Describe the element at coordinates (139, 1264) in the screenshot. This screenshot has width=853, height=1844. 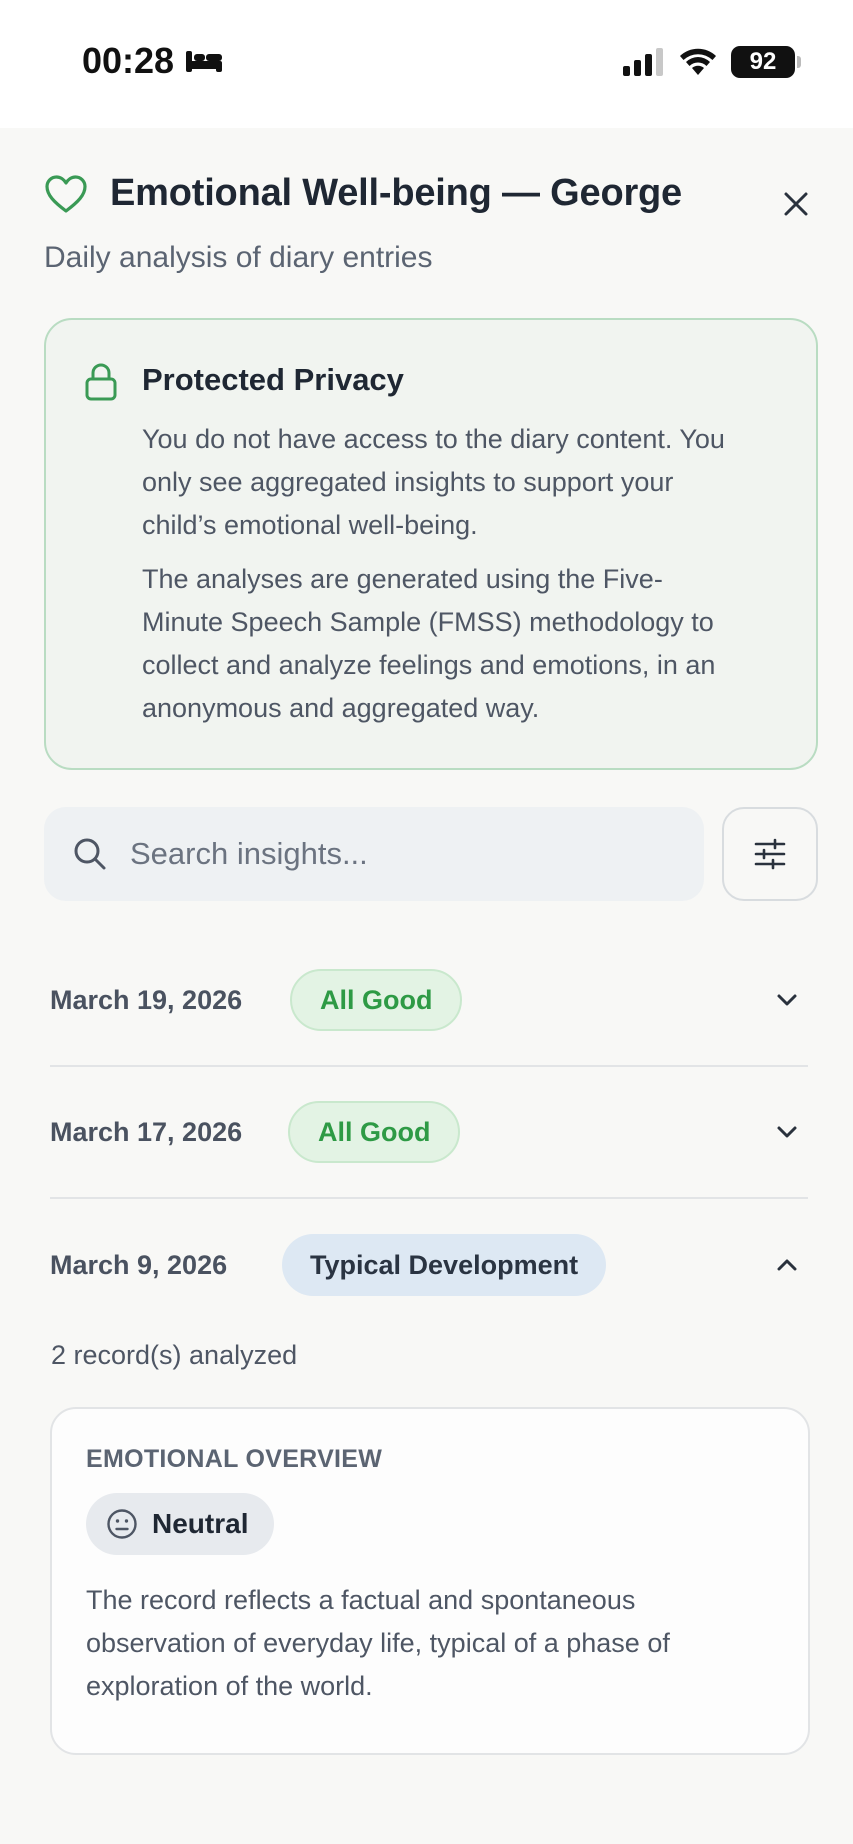
I see `entry-date: March 9, 2026` at that location.